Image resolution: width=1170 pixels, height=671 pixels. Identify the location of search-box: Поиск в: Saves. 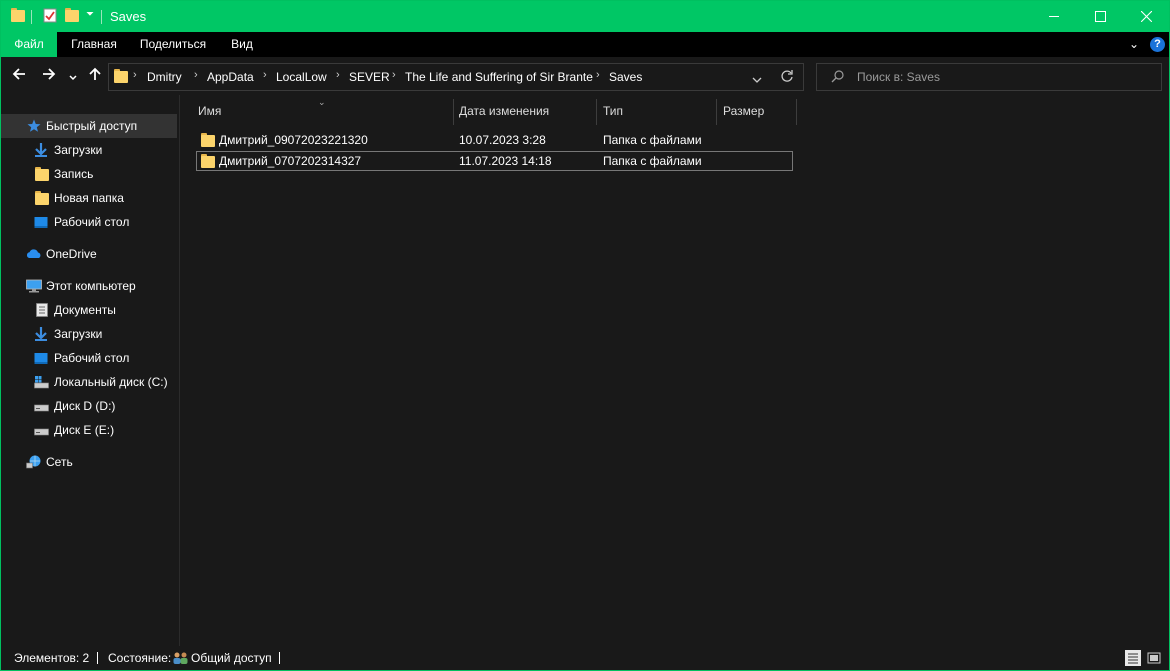
(989, 77).